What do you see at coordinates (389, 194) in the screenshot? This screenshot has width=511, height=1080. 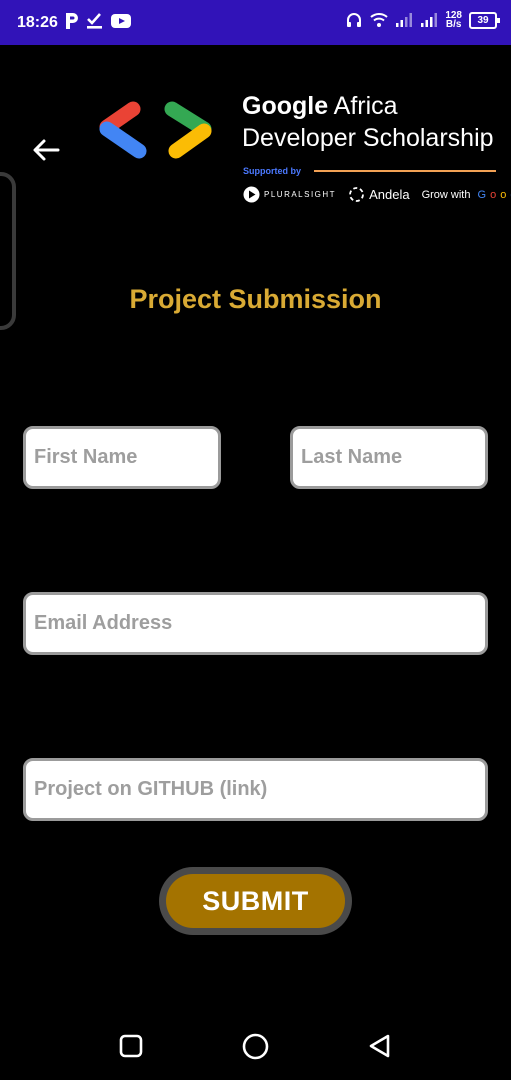 I see `andela-label: Andela` at bounding box center [389, 194].